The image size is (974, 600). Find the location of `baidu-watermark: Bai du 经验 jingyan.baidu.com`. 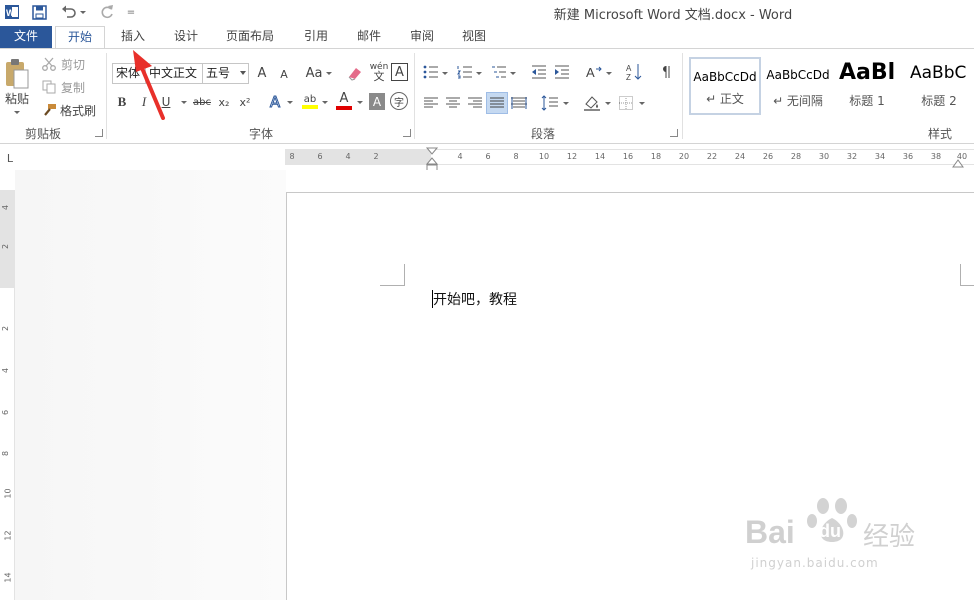

baidu-watermark: Bai du 经验 jingyan.baidu.com is located at coordinates (845, 539).